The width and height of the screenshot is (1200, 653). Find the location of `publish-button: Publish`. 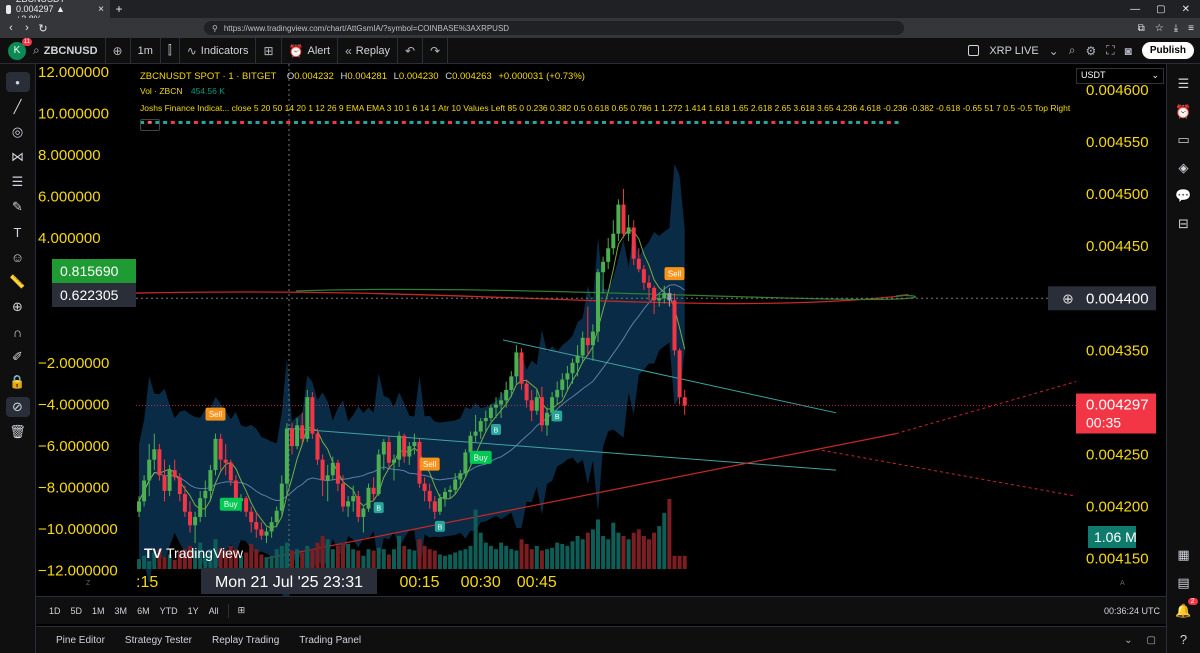

publish-button: Publish is located at coordinates (1167, 50).